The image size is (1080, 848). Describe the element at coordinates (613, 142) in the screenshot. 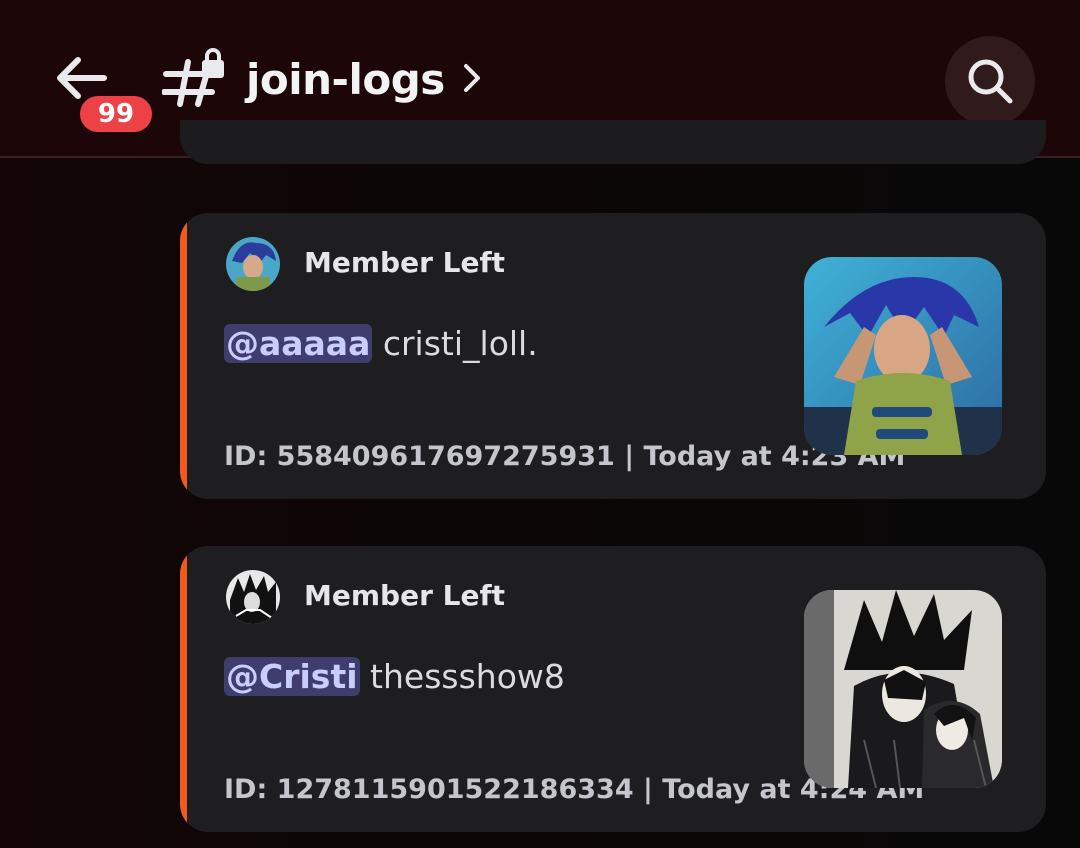

I see `previous-embed-card` at that location.